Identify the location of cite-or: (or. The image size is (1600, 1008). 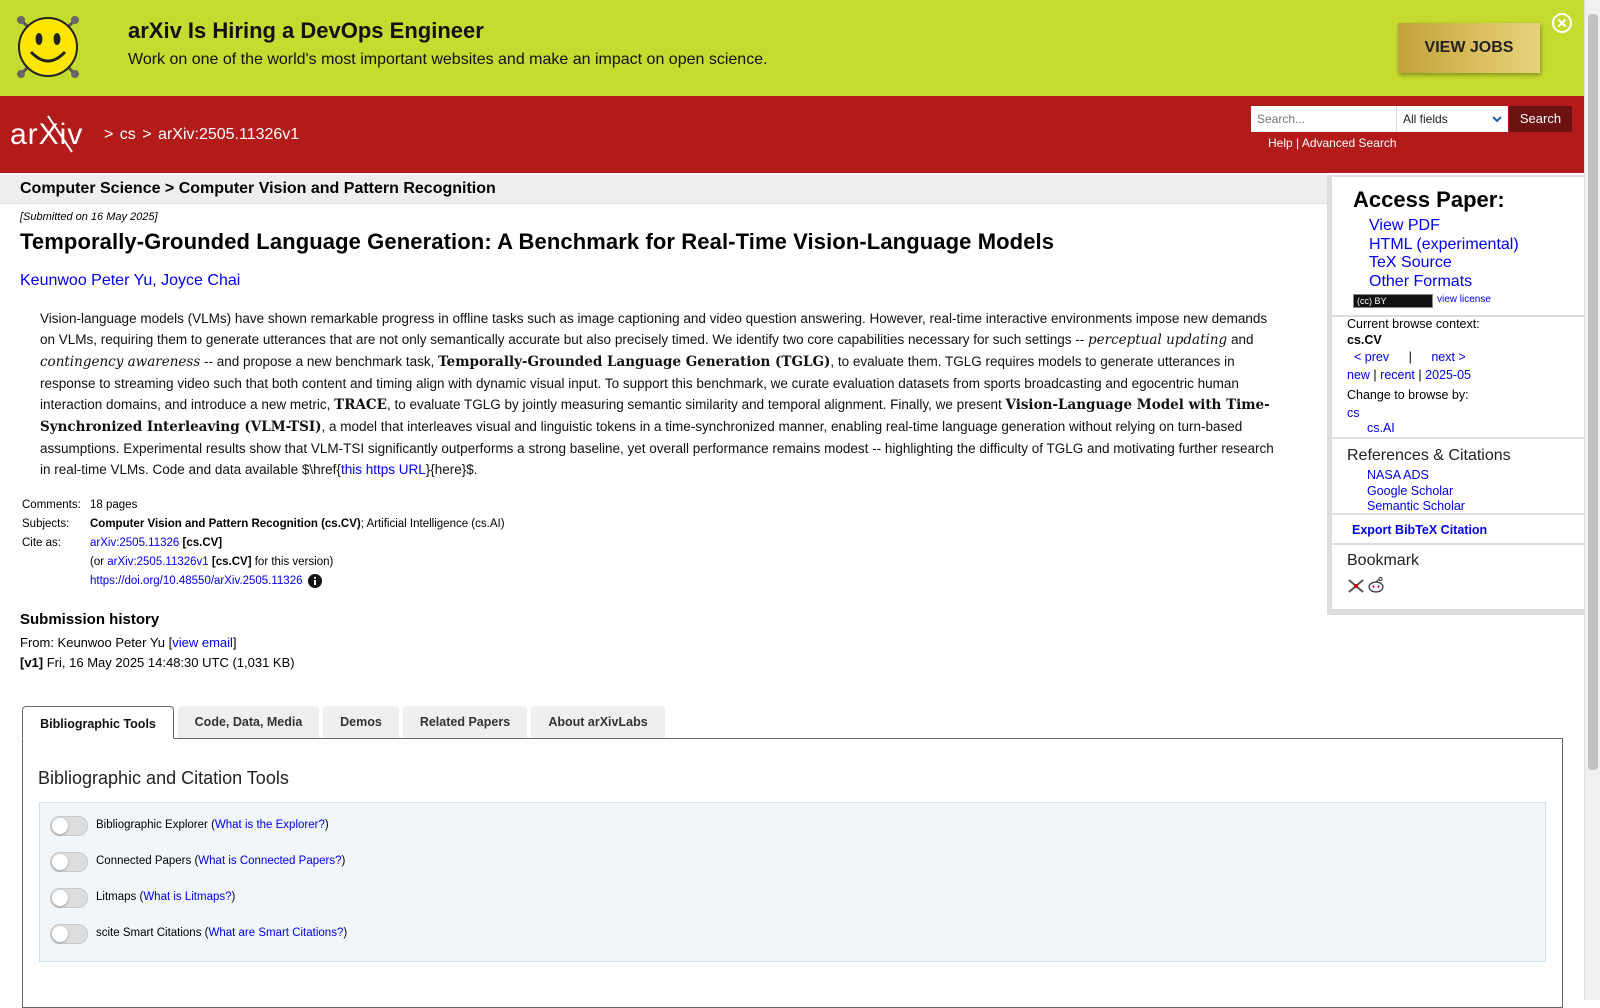
(99, 562).